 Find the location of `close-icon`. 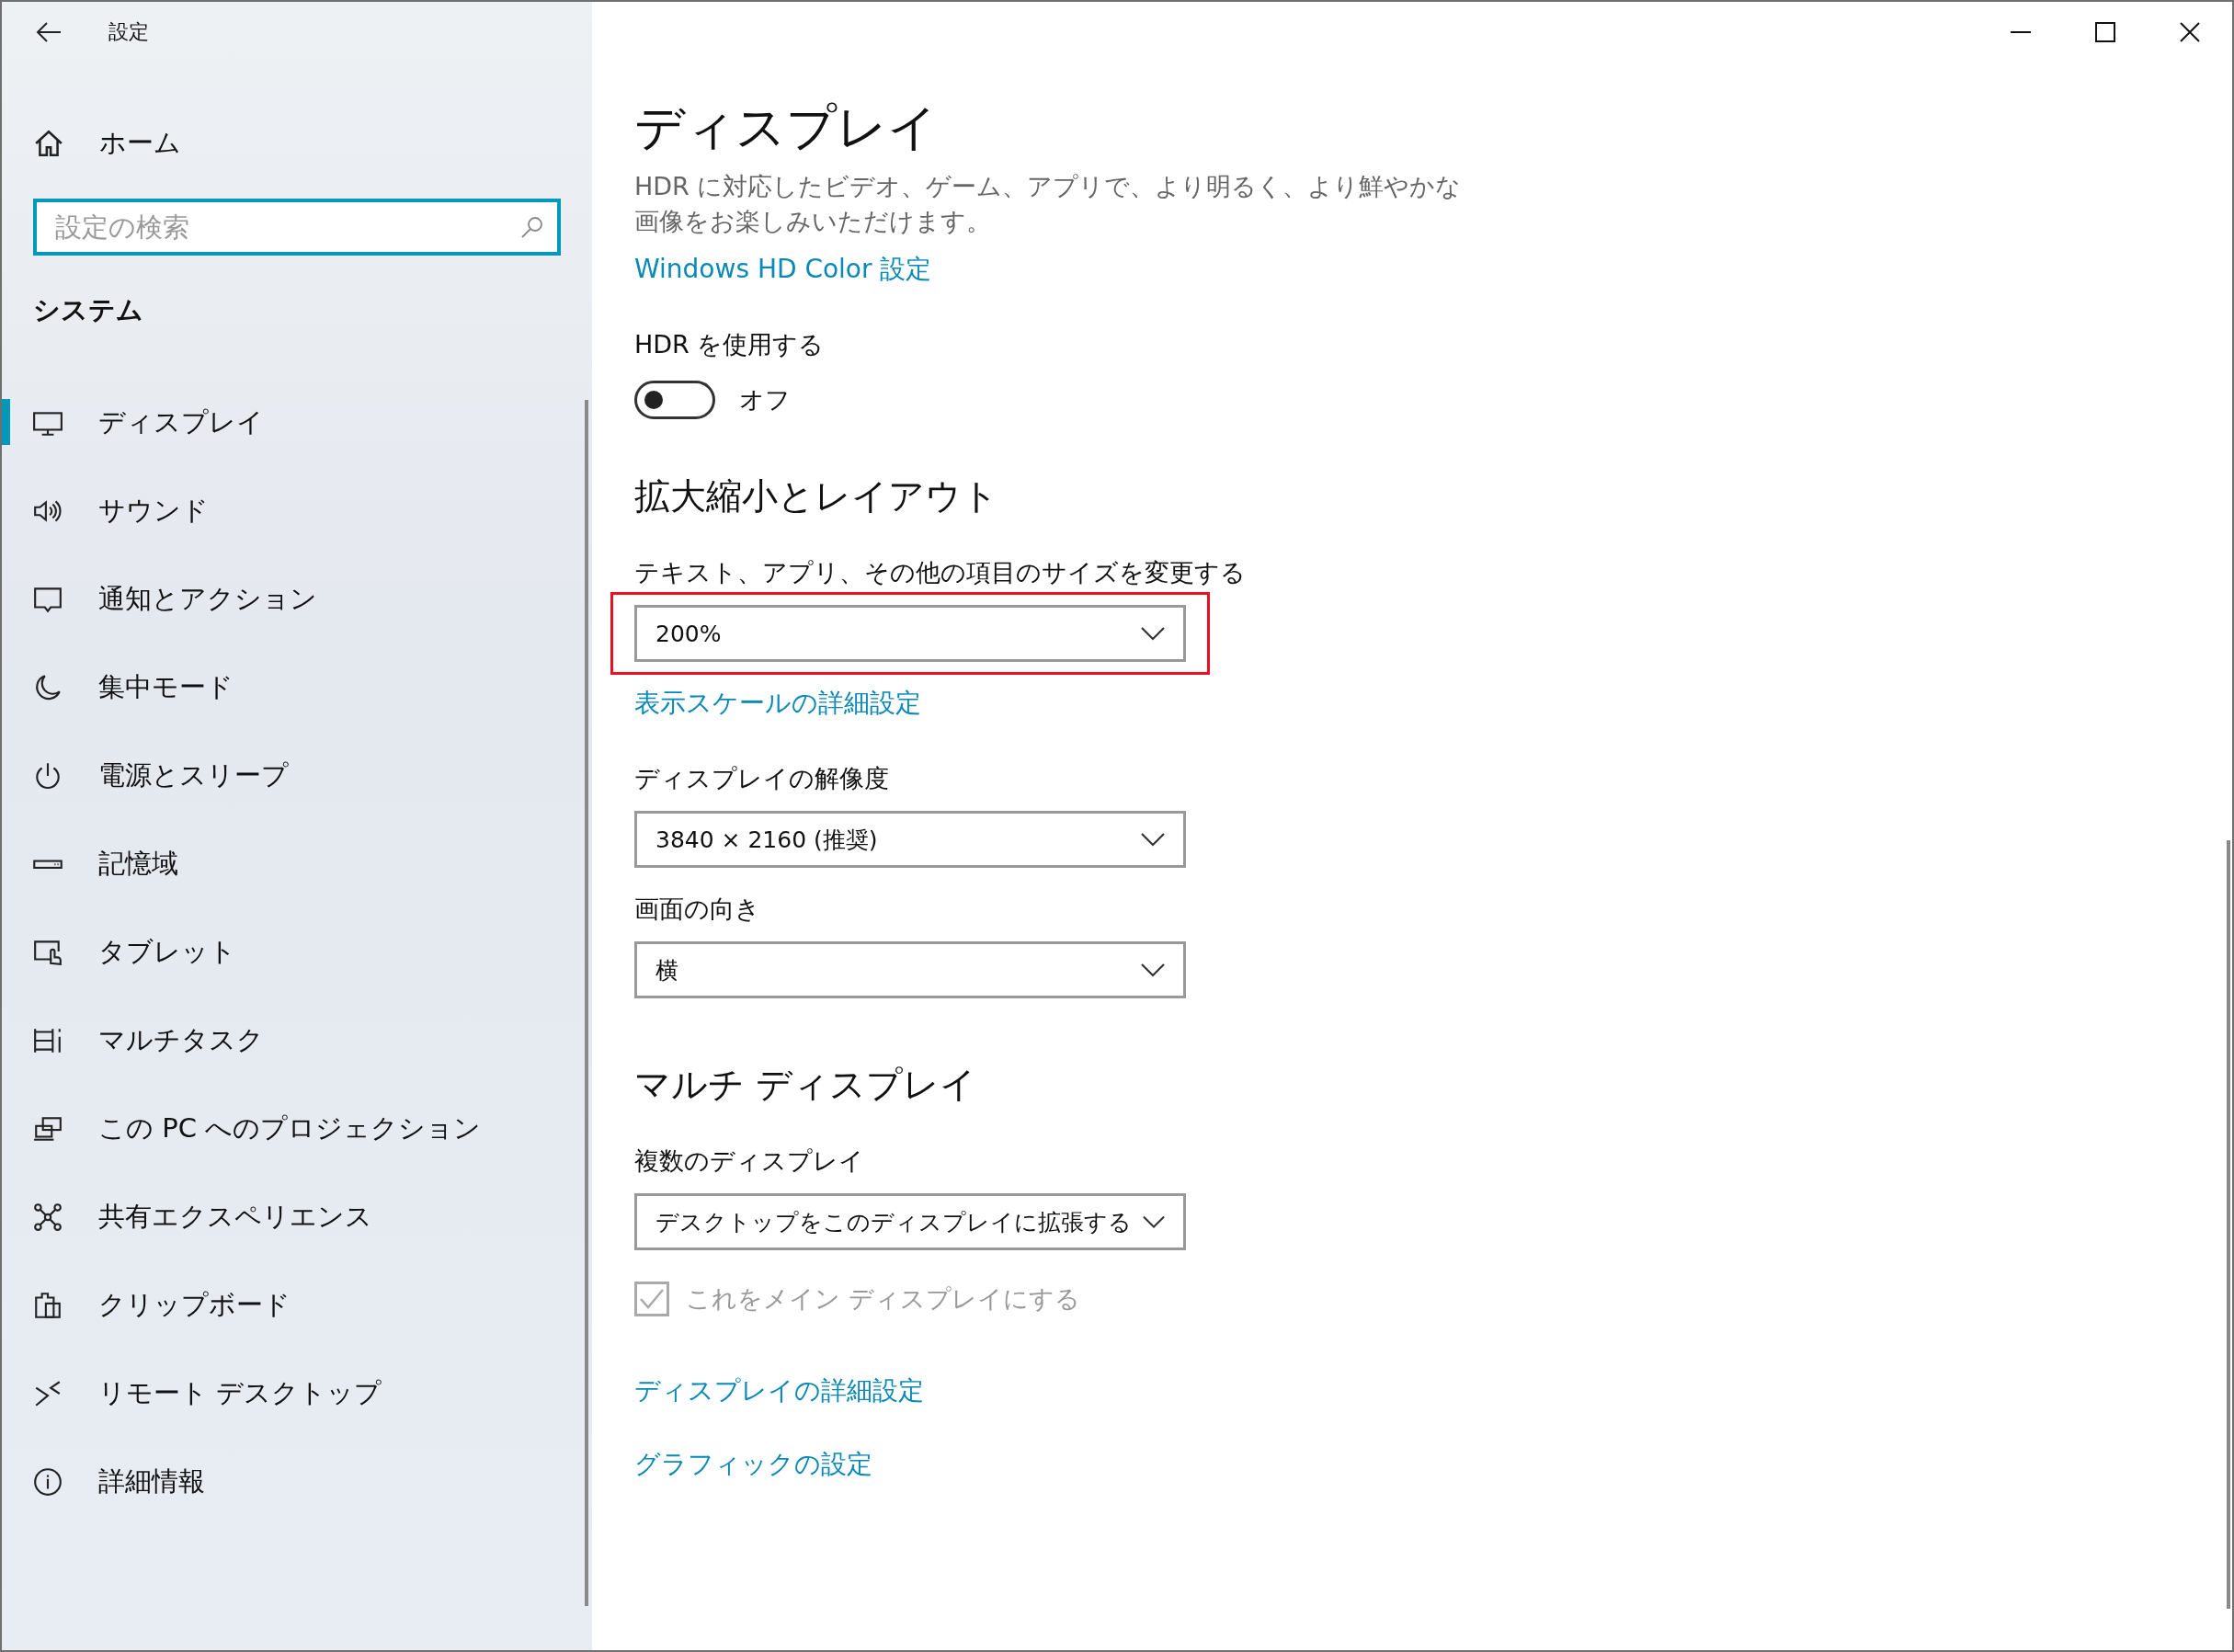

close-icon is located at coordinates (2190, 32).